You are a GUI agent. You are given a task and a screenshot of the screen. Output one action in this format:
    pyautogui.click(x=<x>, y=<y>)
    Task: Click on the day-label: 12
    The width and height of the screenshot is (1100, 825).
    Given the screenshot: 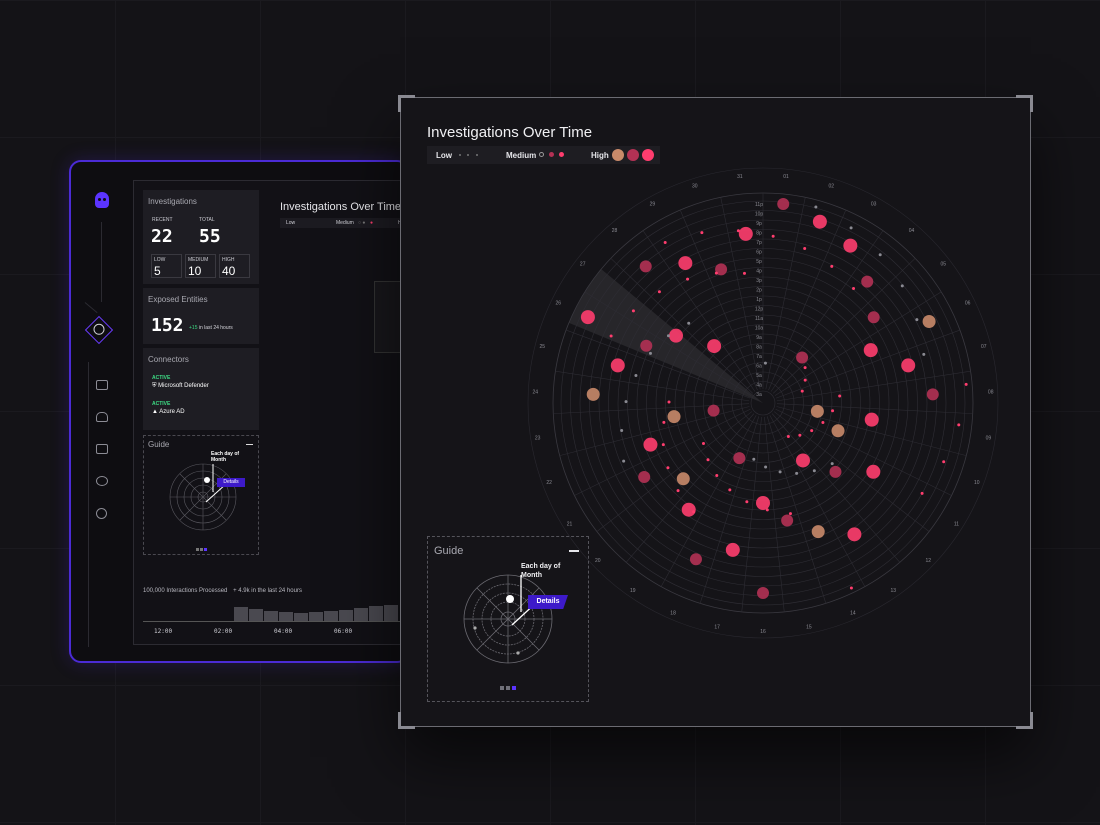 What is the action you would take?
    pyautogui.click(x=928, y=561)
    